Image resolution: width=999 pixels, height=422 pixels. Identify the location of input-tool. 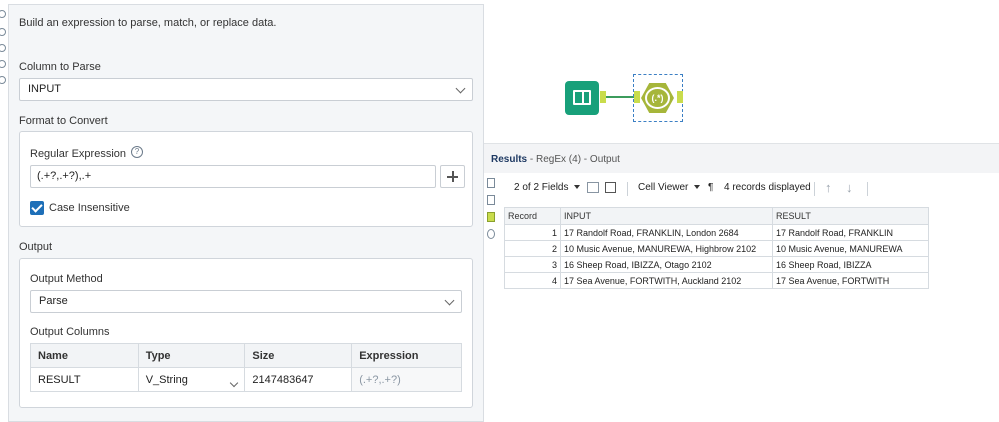
(582, 98).